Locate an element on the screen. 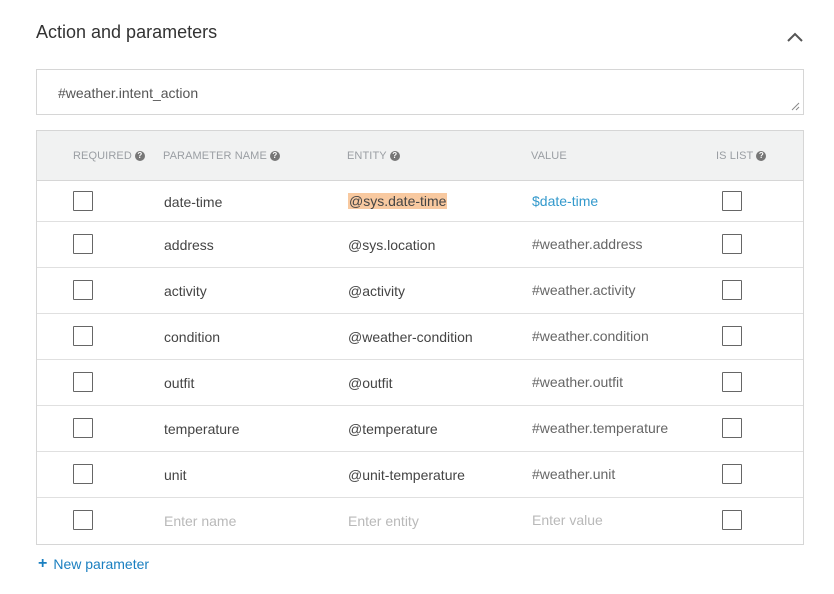 The image size is (834, 594). parameter-entity: @weather-condition is located at coordinates (410, 337).